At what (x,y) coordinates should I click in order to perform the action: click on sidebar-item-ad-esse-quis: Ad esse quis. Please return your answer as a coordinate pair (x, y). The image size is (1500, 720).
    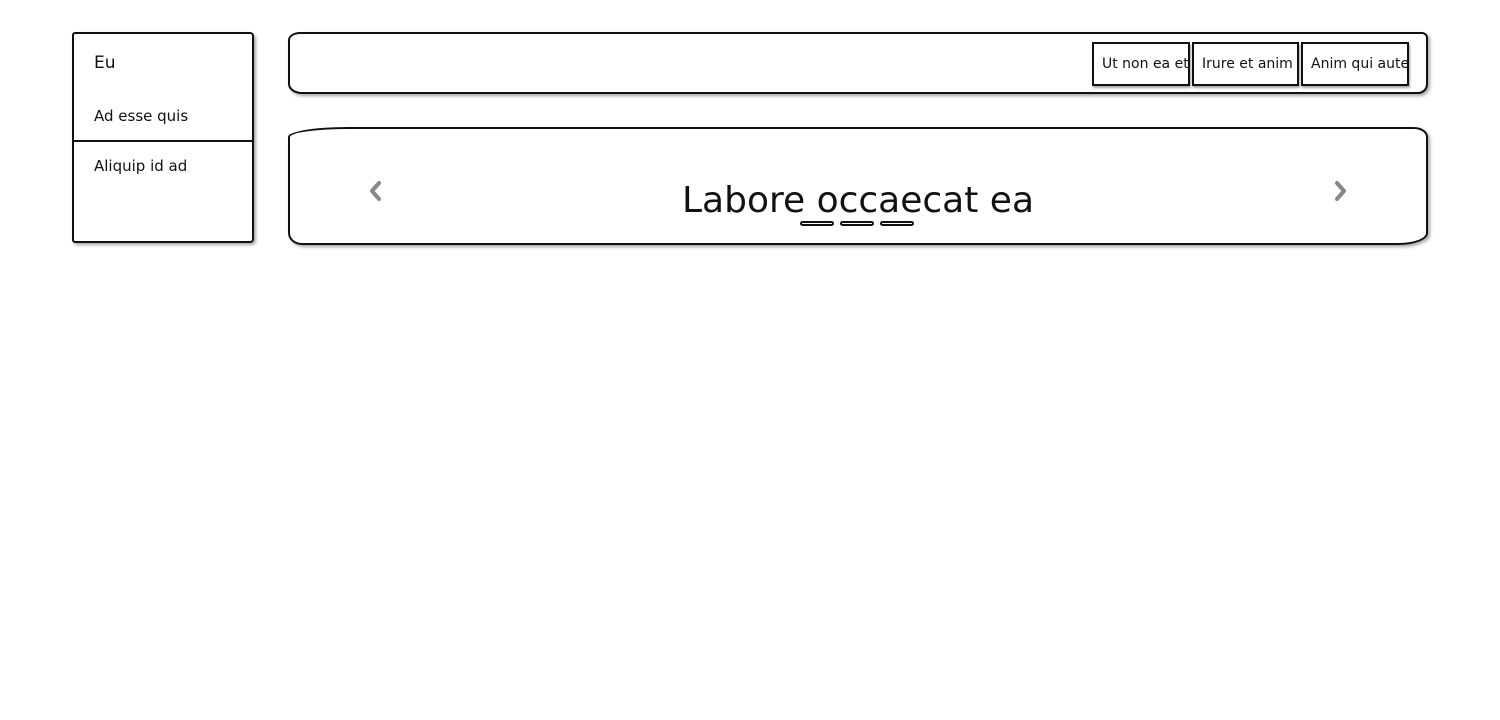
    Looking at the image, I should click on (141, 116).